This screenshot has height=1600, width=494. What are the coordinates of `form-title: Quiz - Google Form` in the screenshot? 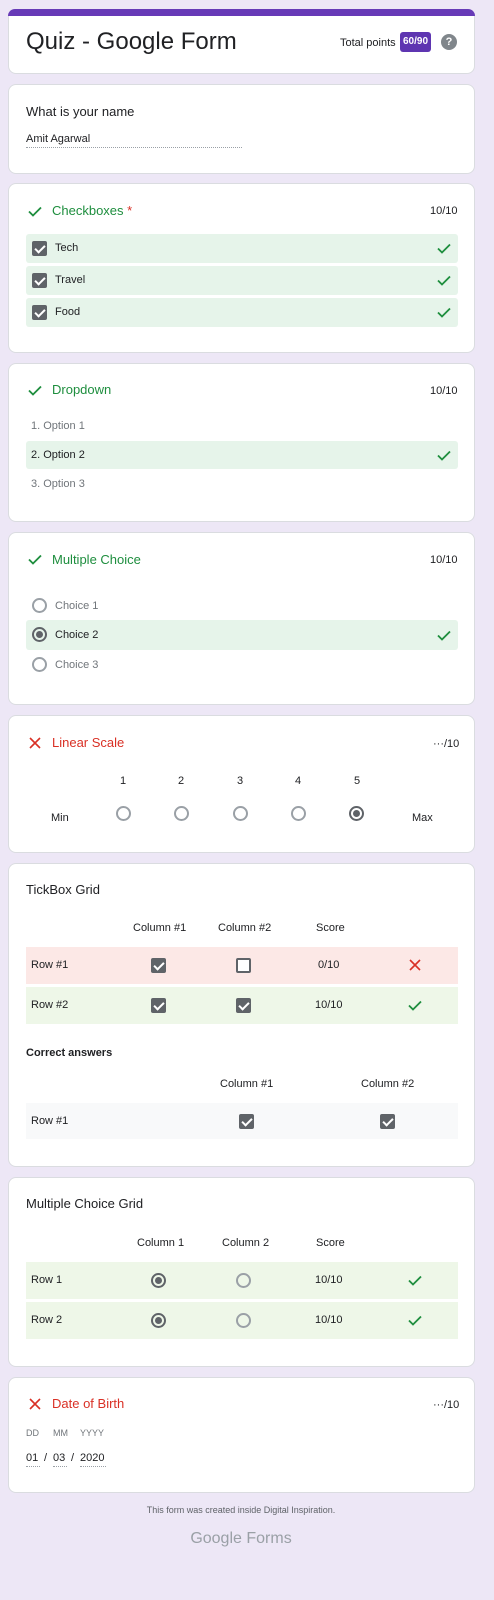 It's located at (131, 41).